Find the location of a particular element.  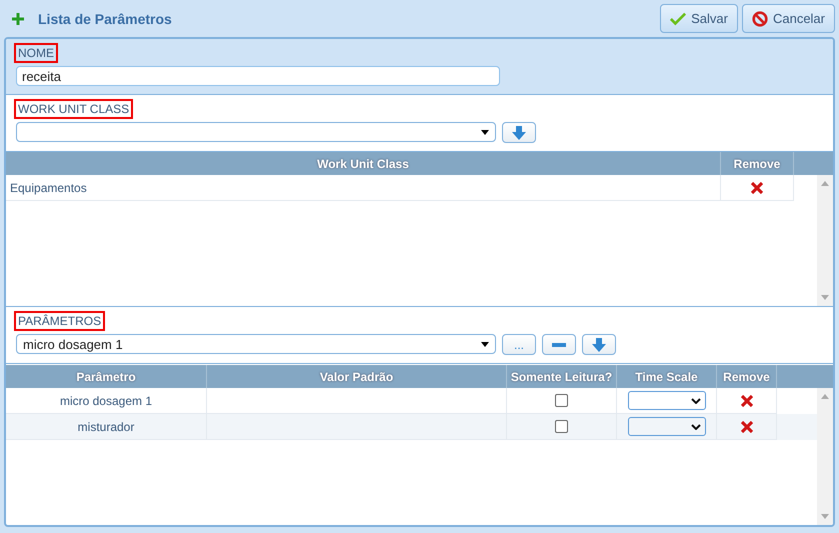

table-cell: Equipamentos is located at coordinates (363, 188).